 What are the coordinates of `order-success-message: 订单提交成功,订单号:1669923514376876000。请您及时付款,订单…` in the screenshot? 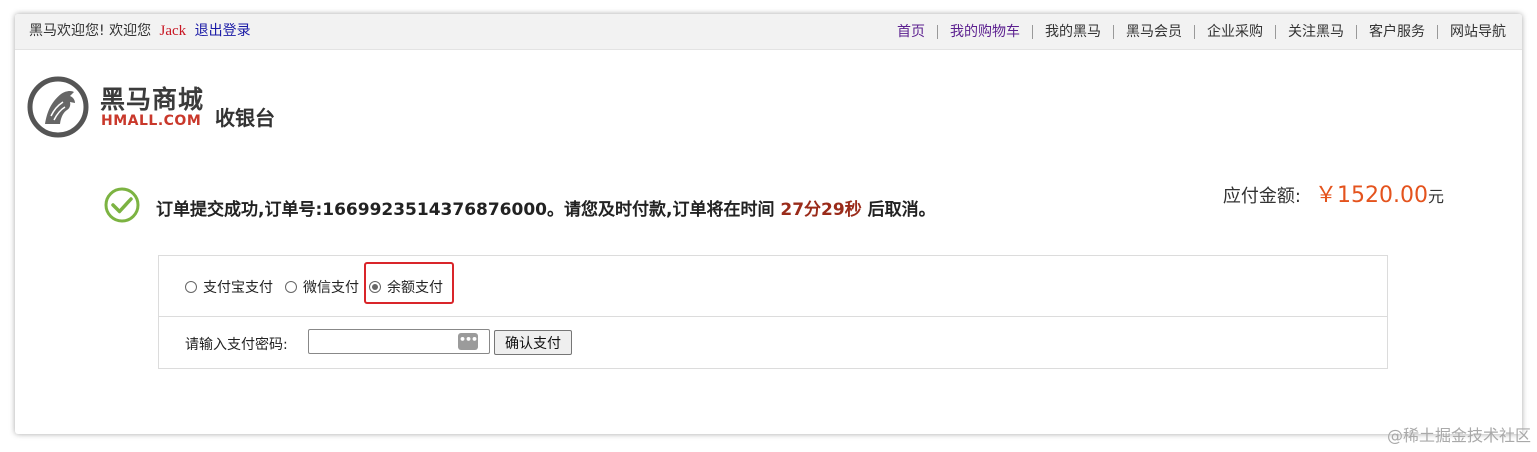 It's located at (546, 207).